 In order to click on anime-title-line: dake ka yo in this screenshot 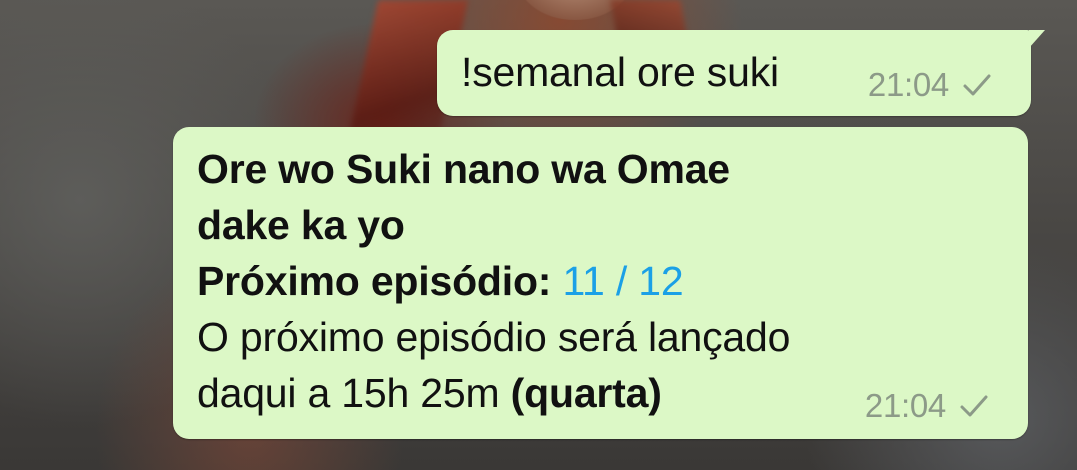, I will do `click(301, 225)`.